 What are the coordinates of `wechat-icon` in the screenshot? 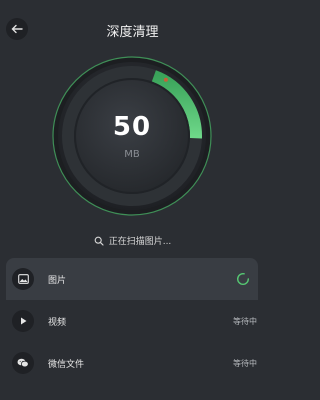 It's located at (23, 363).